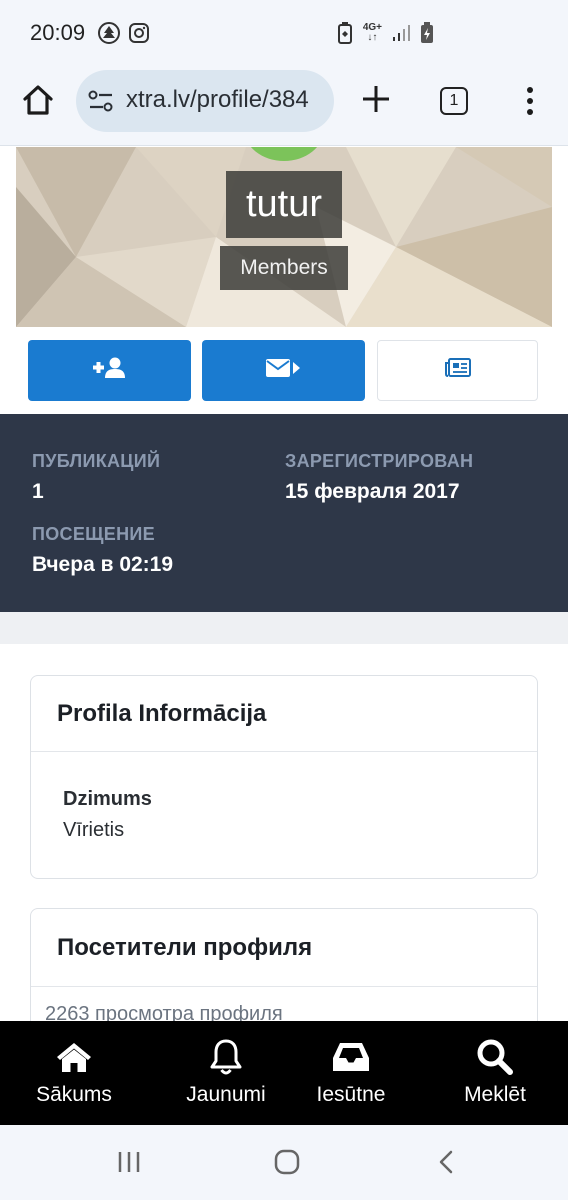 The image size is (568, 1200). I want to click on signal-icon, so click(401, 33).